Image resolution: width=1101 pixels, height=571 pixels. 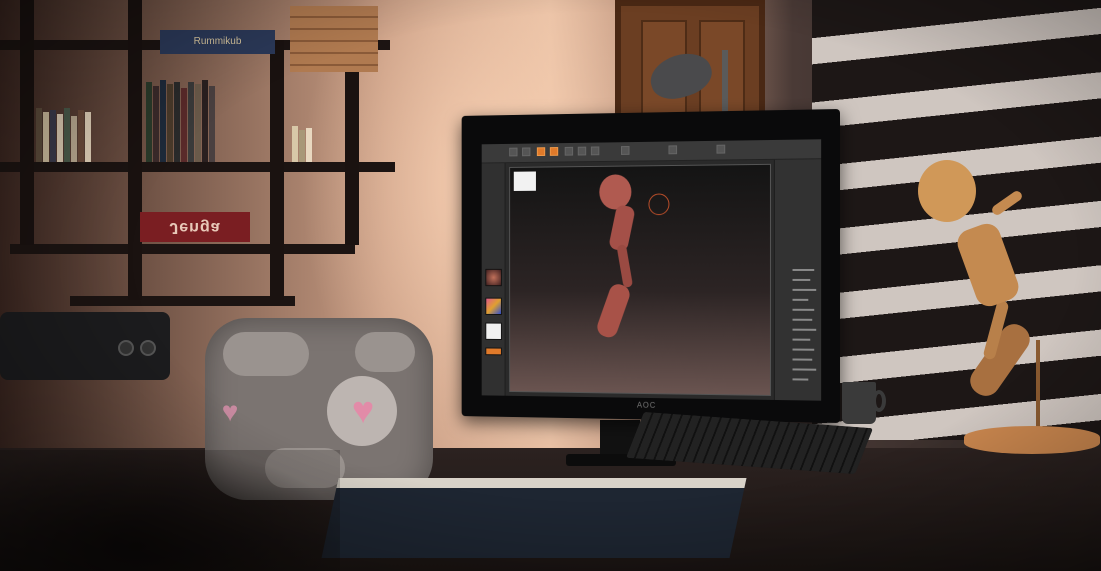 I want to click on rotate-tool-icon, so click(x=595, y=151).